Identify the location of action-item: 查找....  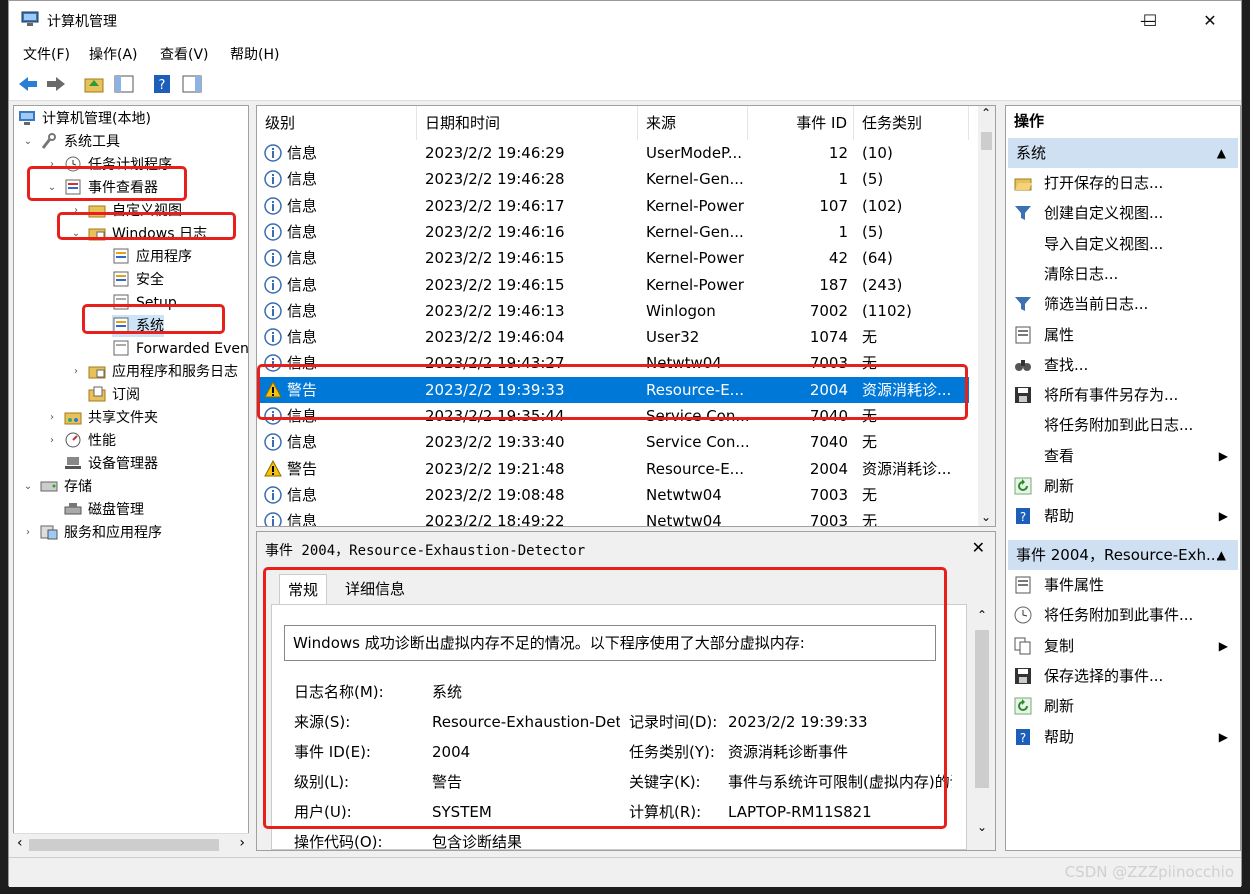
(1123, 365).